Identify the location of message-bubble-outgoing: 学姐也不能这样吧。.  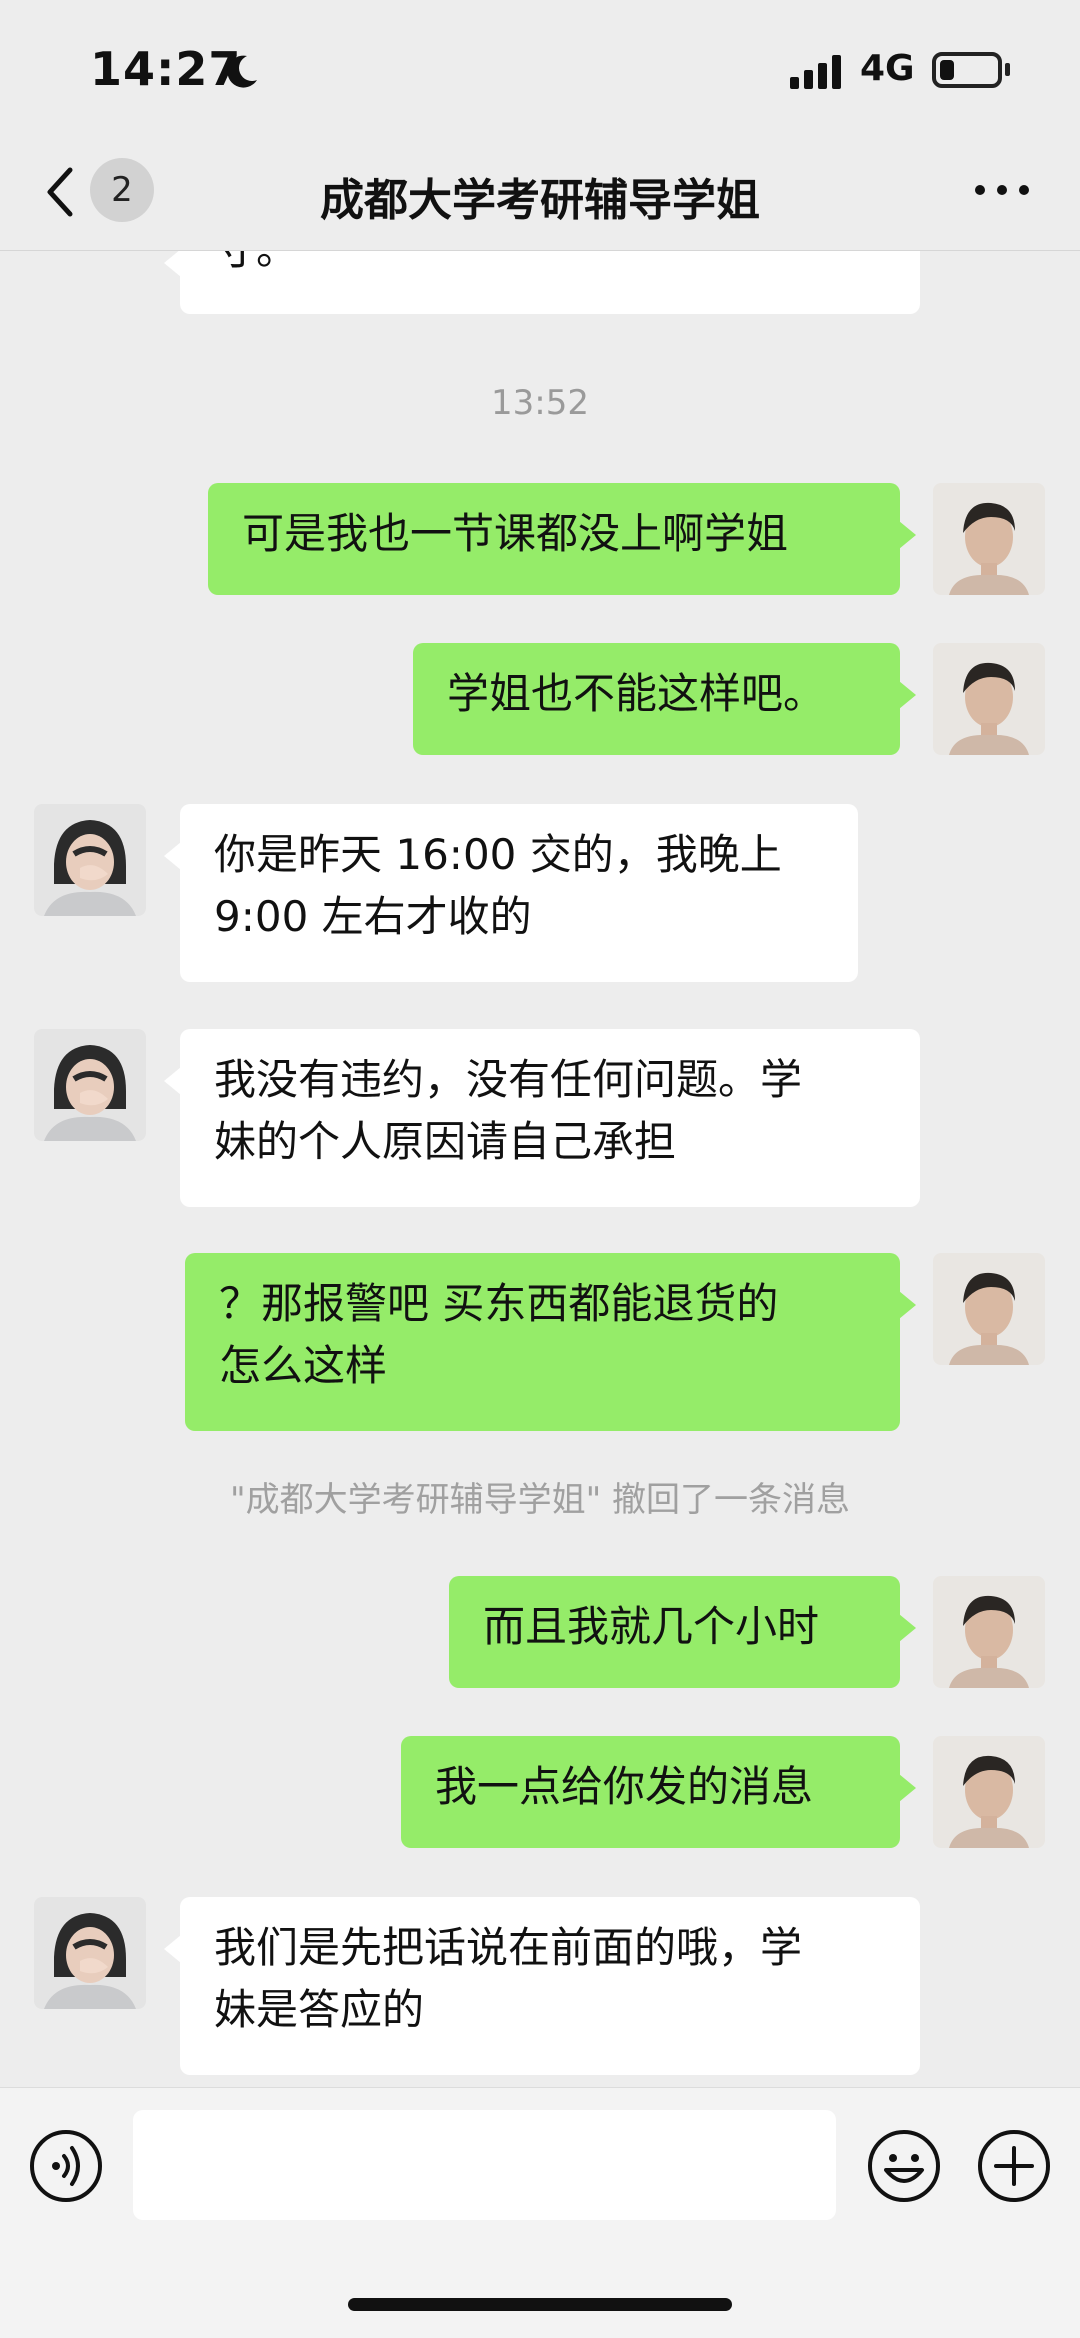
(664, 699).